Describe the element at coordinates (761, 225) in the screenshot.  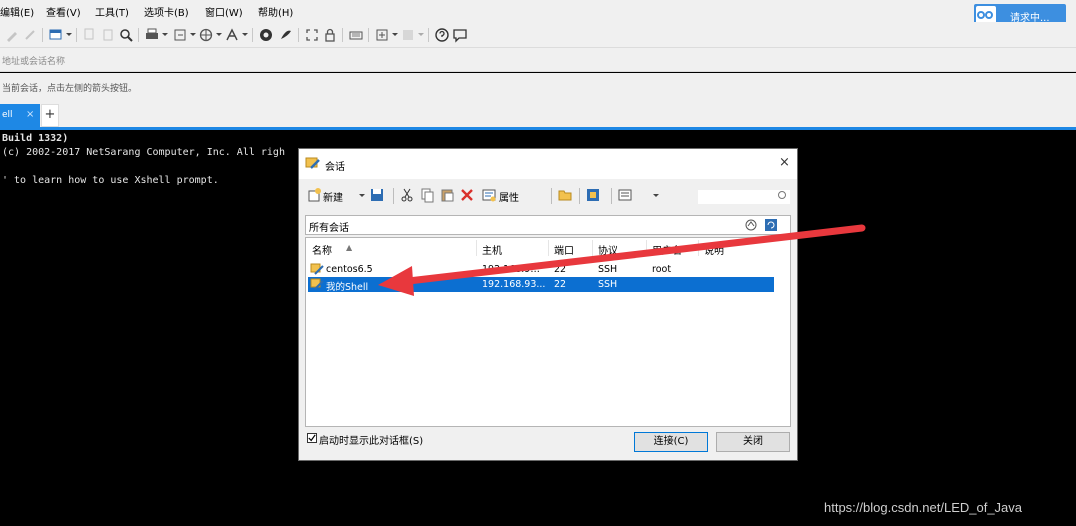
I see `path-actions` at that location.